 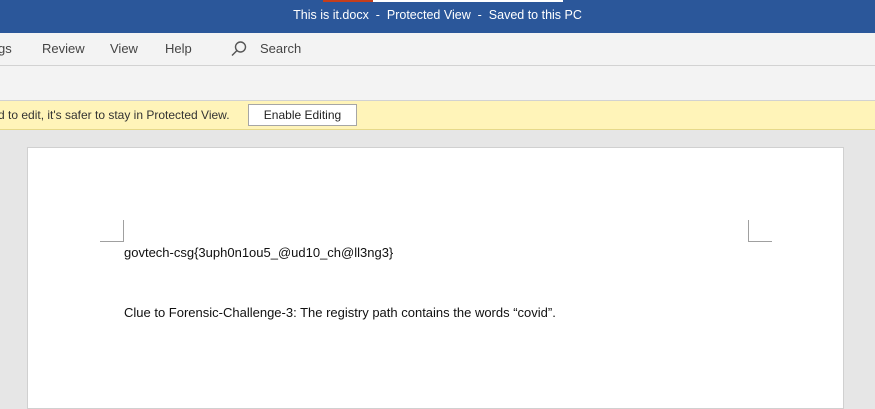 I want to click on enable-editing-button: Enable Editing, so click(x=302, y=115).